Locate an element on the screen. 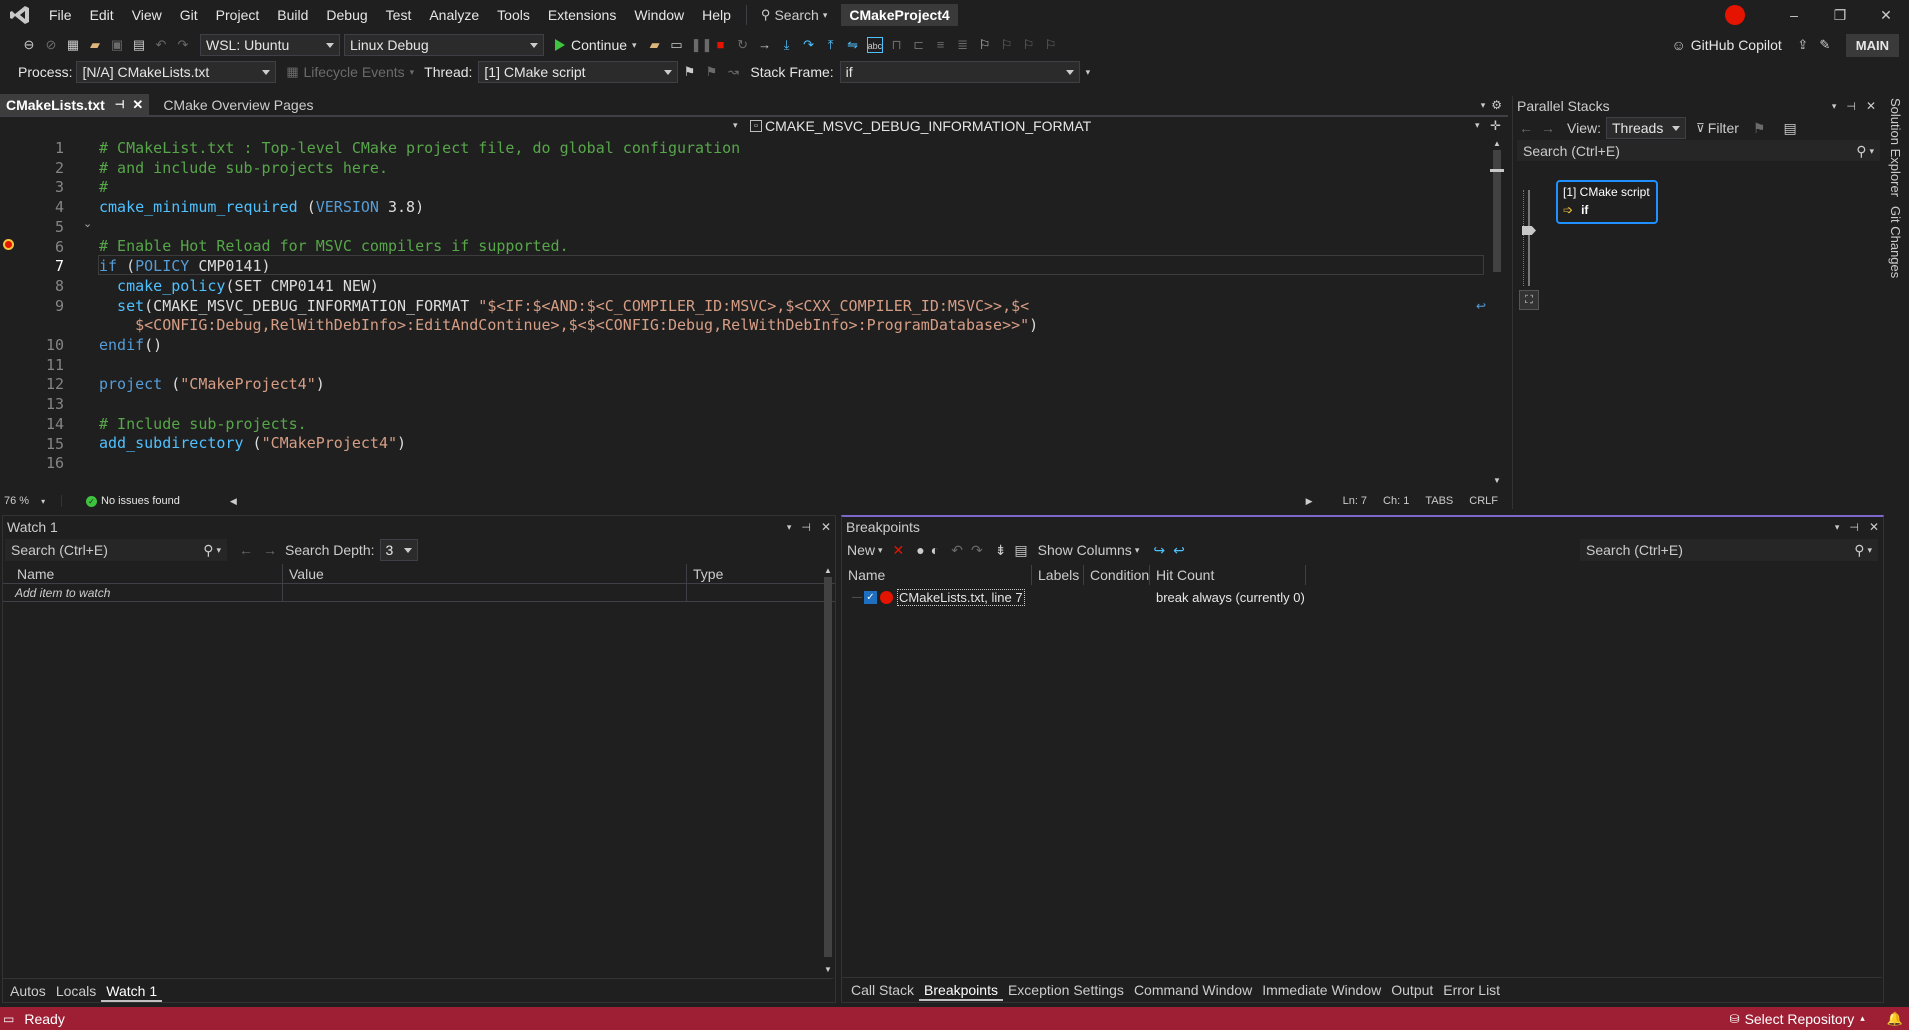 The width and height of the screenshot is (1909, 1030). tab-cmake-overview: CMake Overview Pages is located at coordinates (238, 105).